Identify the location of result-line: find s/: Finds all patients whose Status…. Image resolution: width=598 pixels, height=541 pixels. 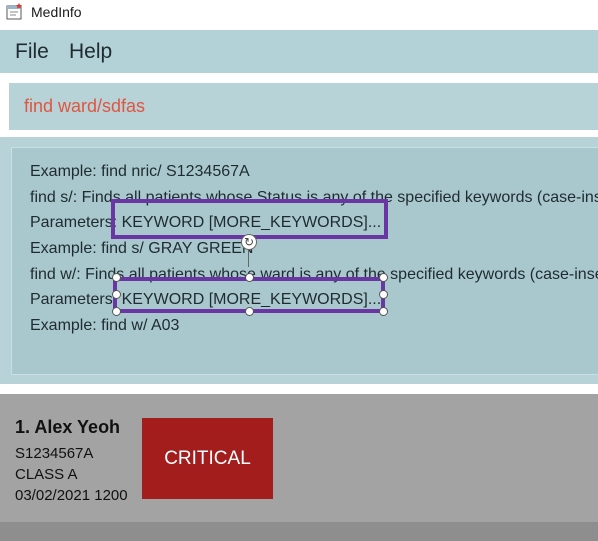
(314, 197).